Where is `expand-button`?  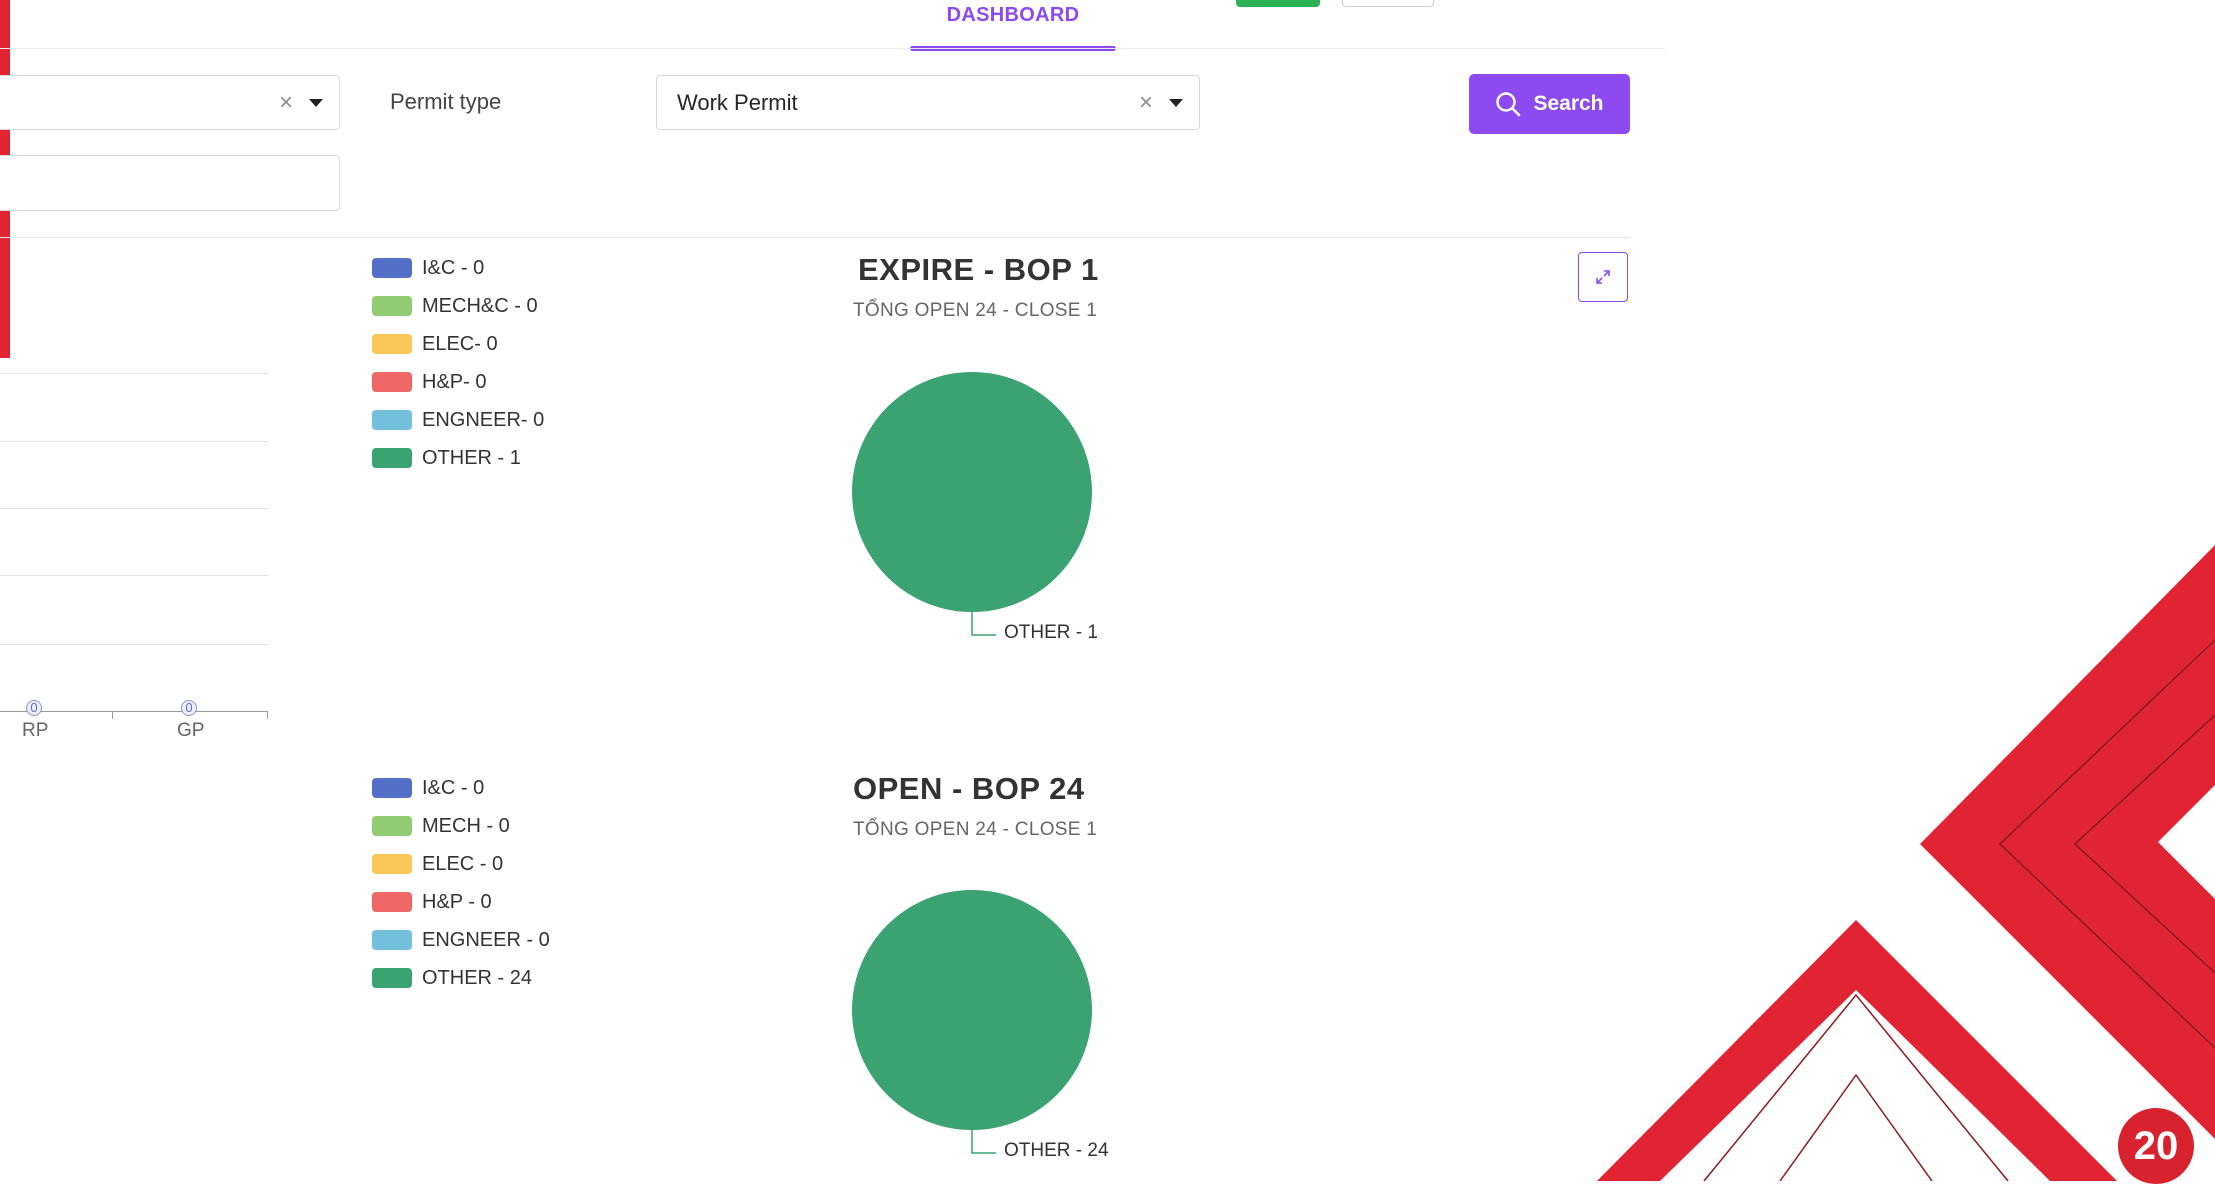 expand-button is located at coordinates (1603, 277).